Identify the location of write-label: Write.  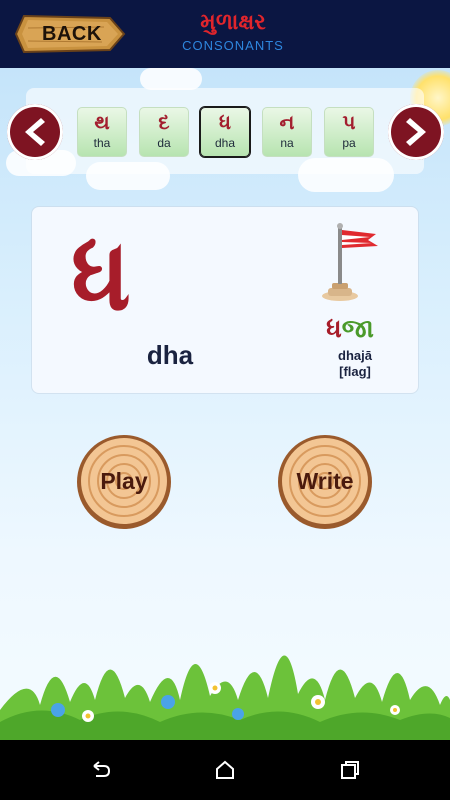
(325, 481).